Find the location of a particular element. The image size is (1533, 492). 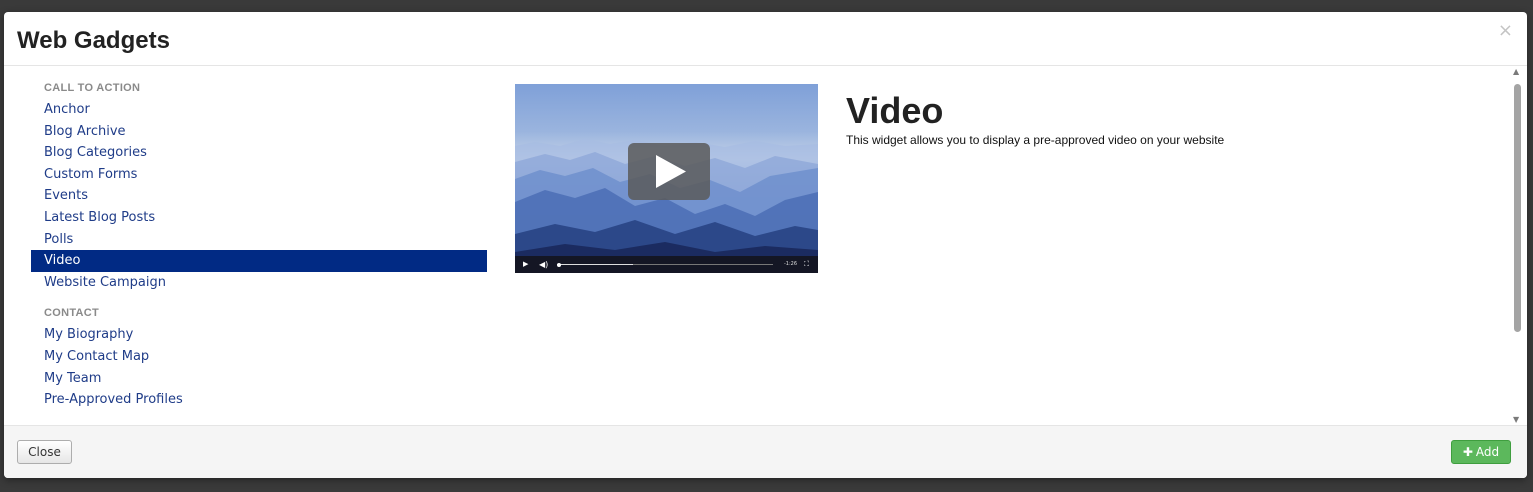

close-icon: × is located at coordinates (1505, 30).